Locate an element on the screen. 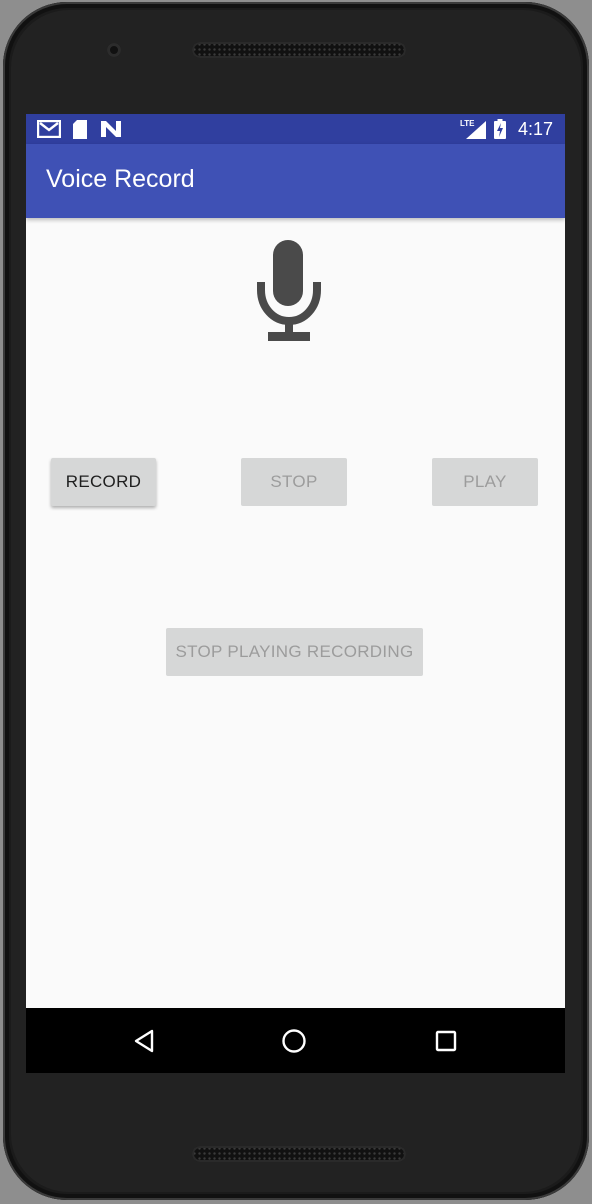 The image size is (592, 1204). home-icon is located at coordinates (294, 1041).